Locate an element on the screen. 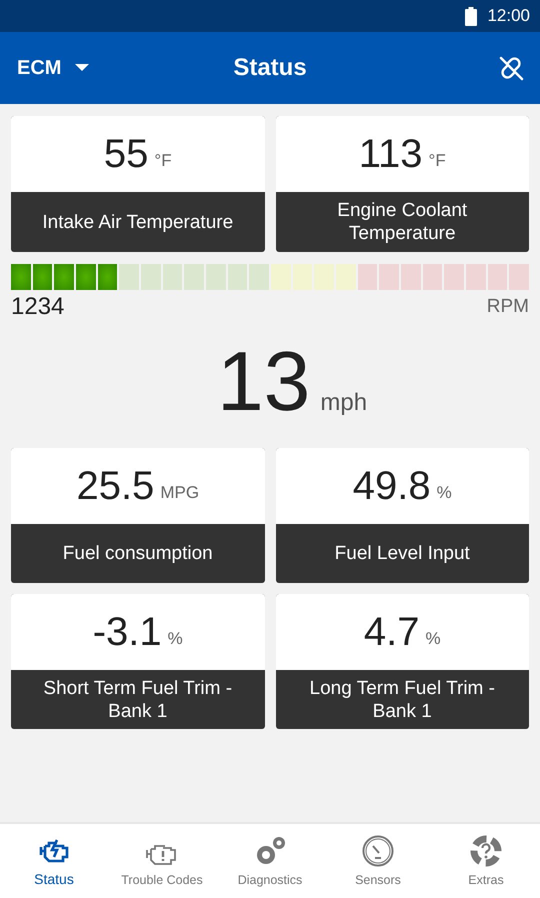 The width and height of the screenshot is (540, 898). battery-icon is located at coordinates (471, 16).